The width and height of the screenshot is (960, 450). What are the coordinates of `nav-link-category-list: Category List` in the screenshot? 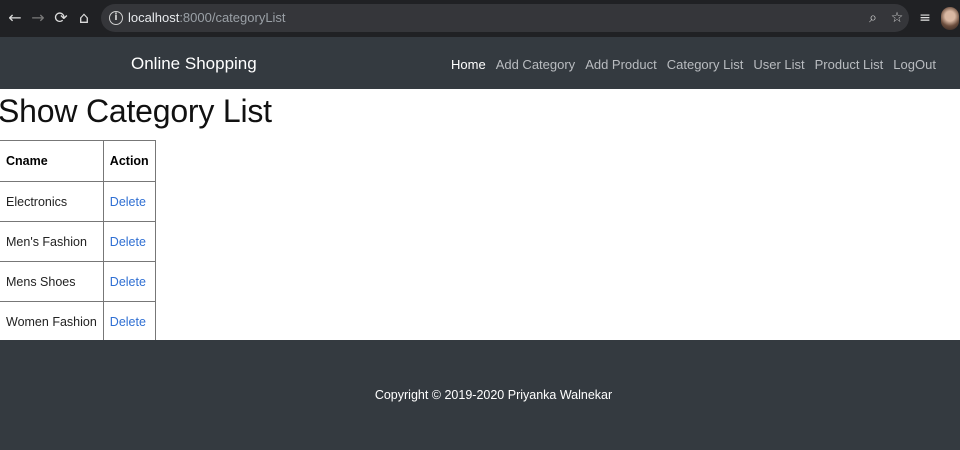 It's located at (705, 64).